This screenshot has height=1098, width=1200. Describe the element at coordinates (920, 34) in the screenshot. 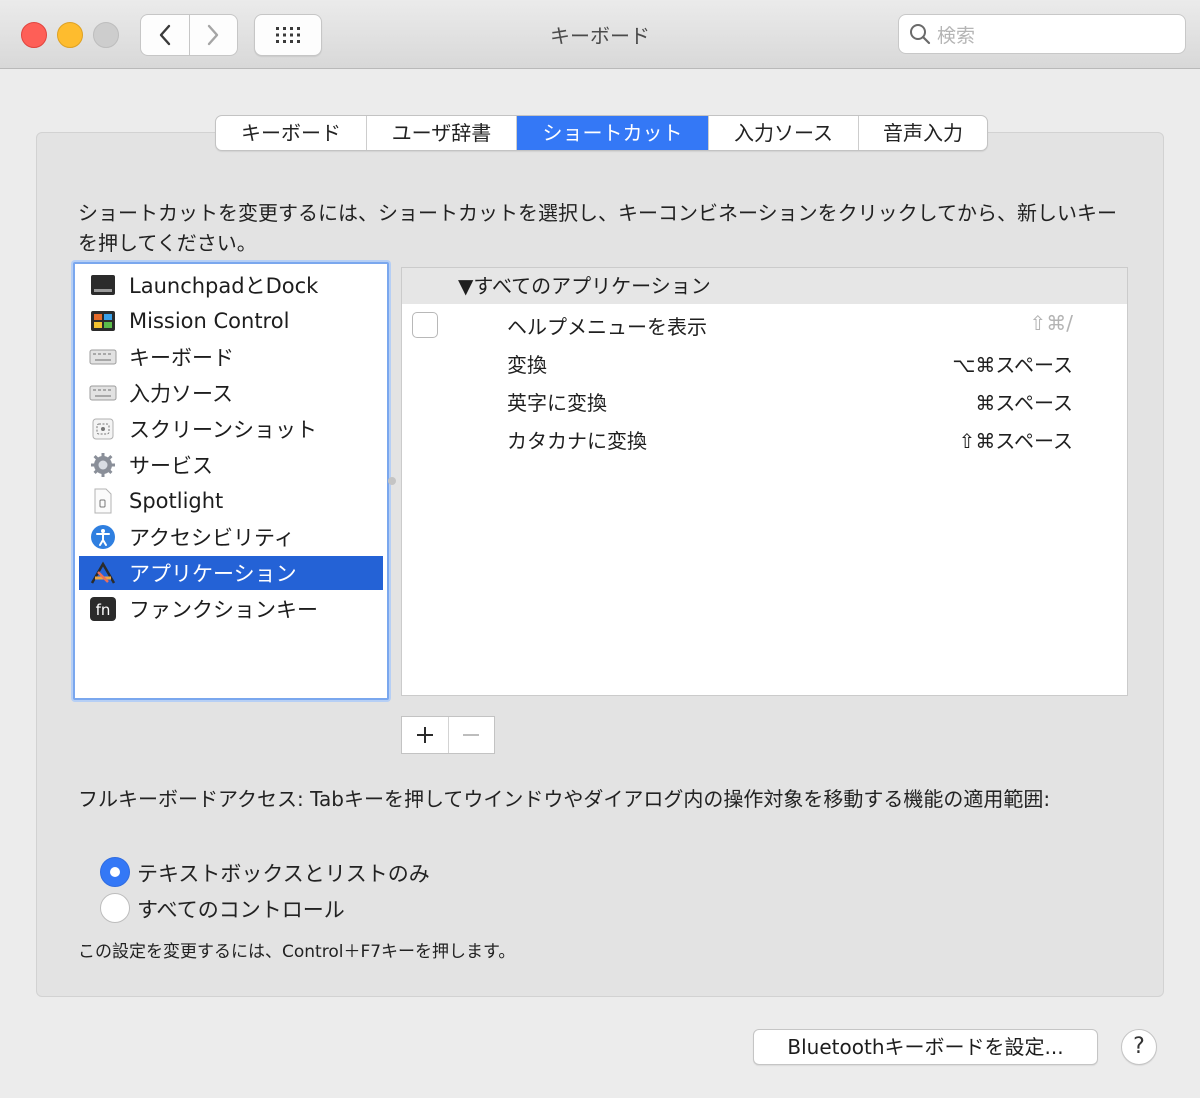

I see `search-icon` at that location.